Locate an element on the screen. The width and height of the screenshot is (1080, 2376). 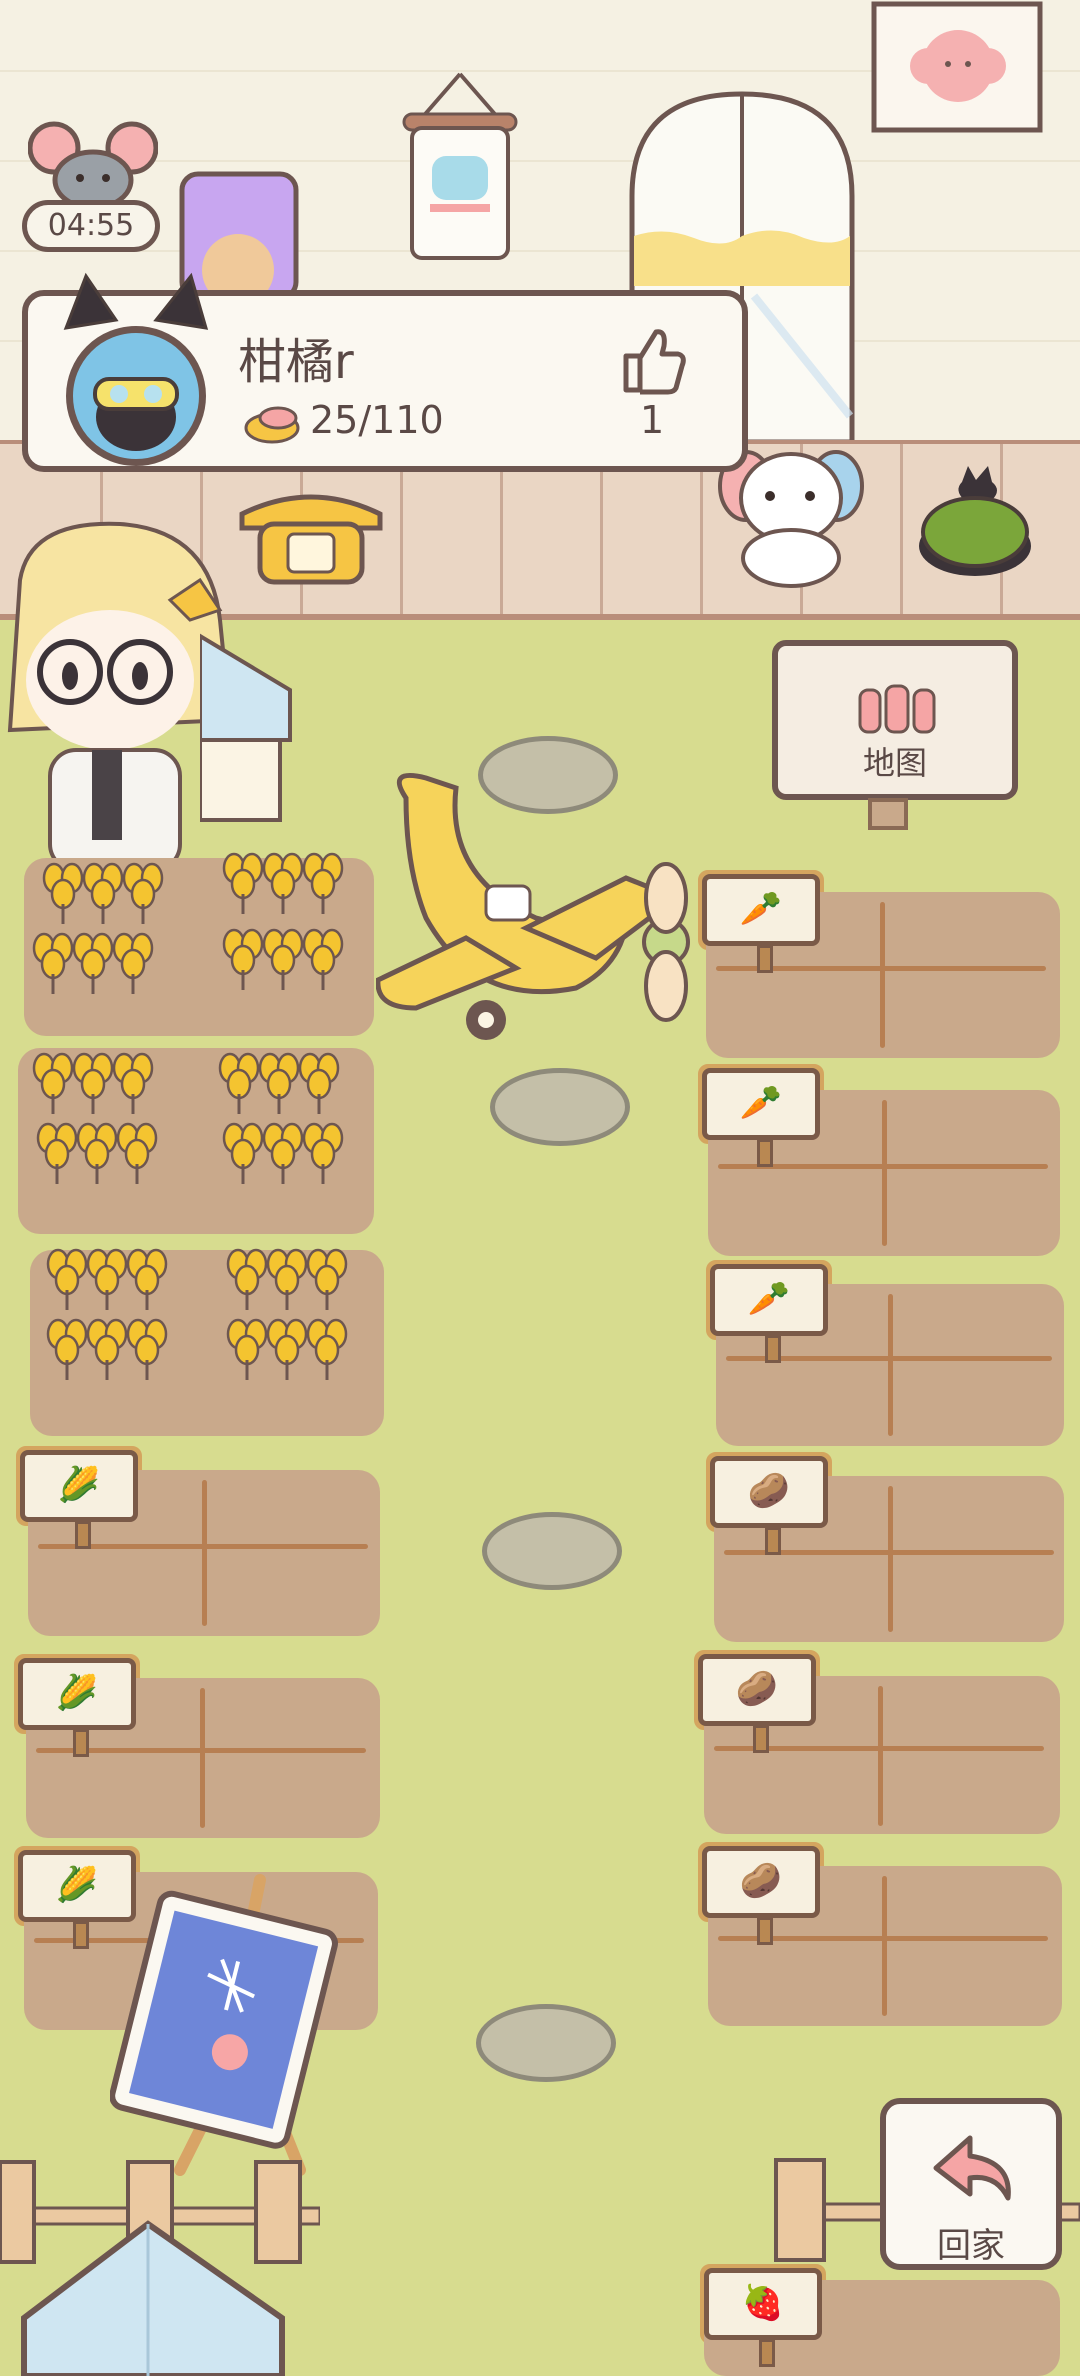
map-sign-post is located at coordinates (888, 814).